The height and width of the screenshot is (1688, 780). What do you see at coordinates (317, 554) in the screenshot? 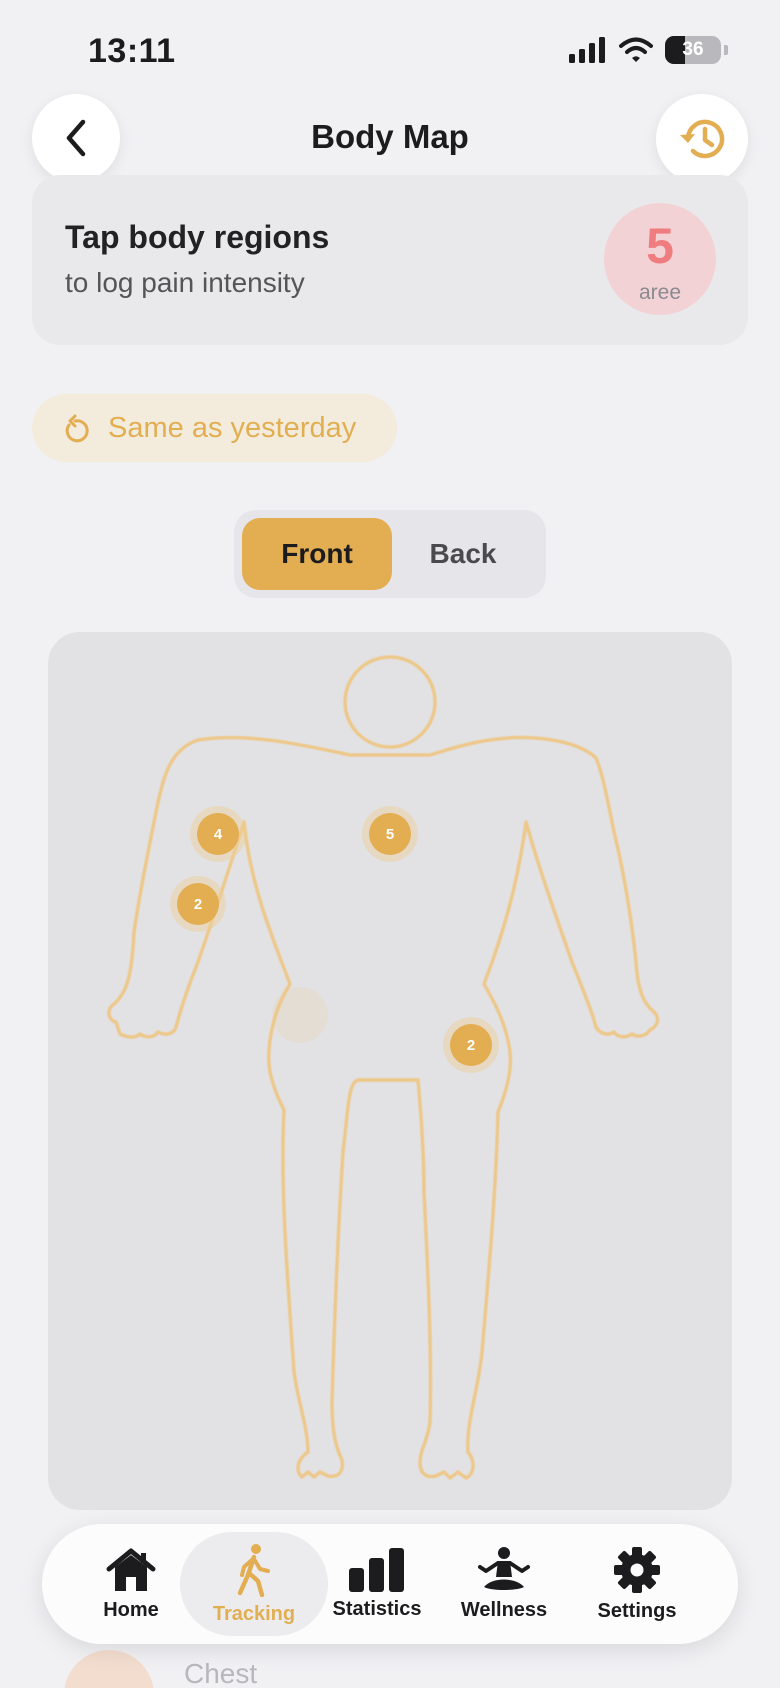
I see `tab-front: Front` at bounding box center [317, 554].